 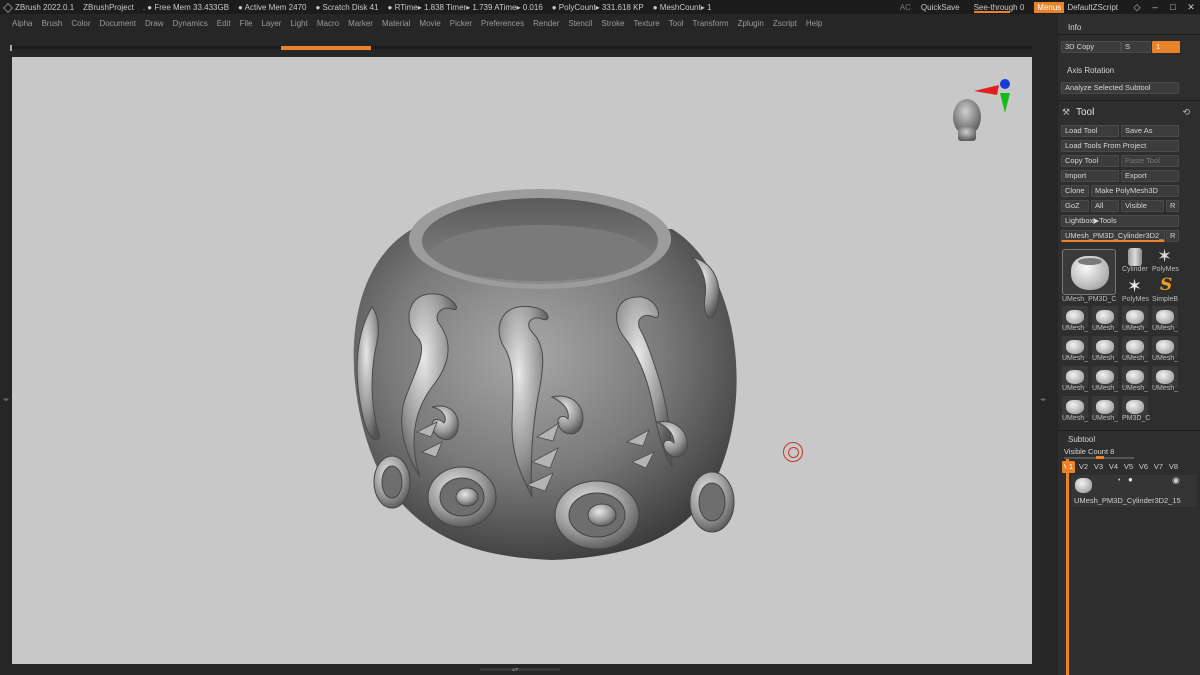 What do you see at coordinates (1090, 161) in the screenshot?
I see `copy-tool-button: Copy Tool` at bounding box center [1090, 161].